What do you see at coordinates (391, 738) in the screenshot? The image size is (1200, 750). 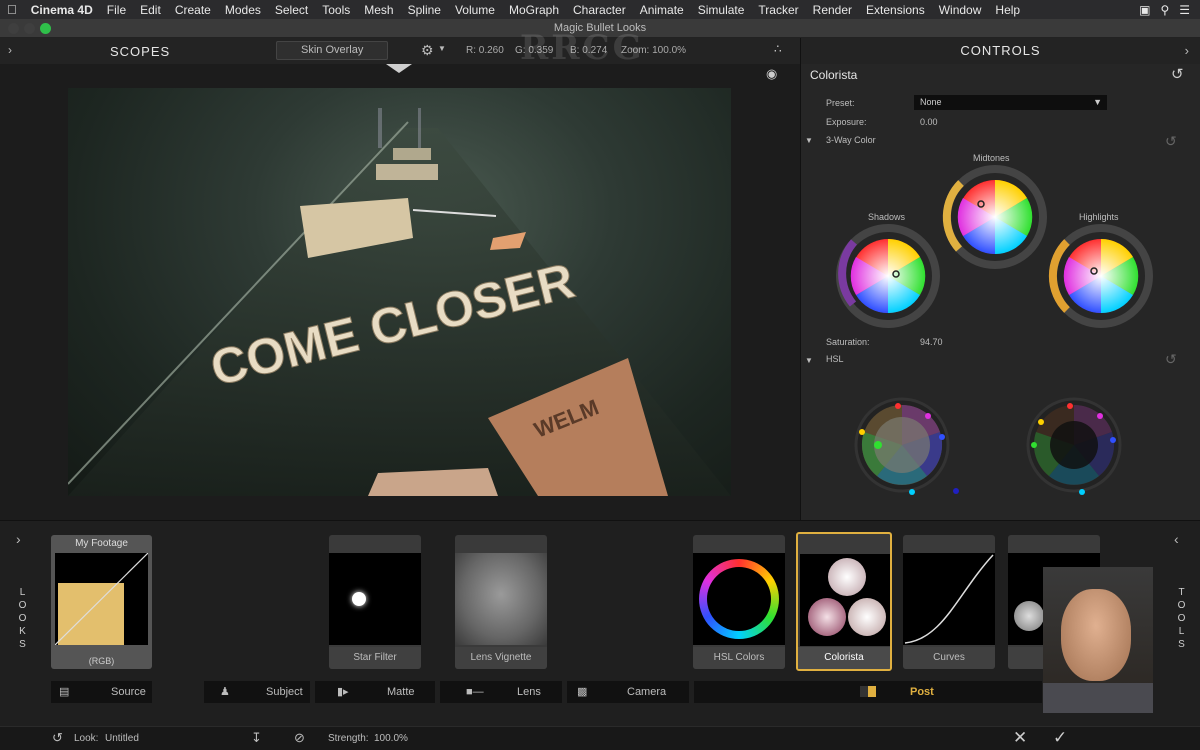 I see `strength-value: 100.0%` at bounding box center [391, 738].